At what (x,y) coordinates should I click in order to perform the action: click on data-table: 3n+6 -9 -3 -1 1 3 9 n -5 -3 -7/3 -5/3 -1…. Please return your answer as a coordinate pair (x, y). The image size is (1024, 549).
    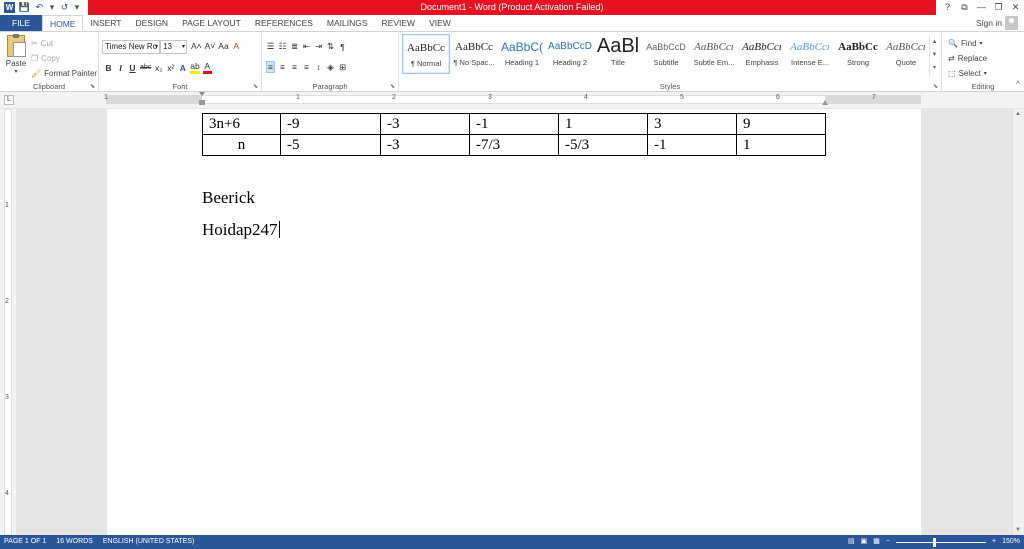
    Looking at the image, I should click on (514, 134).